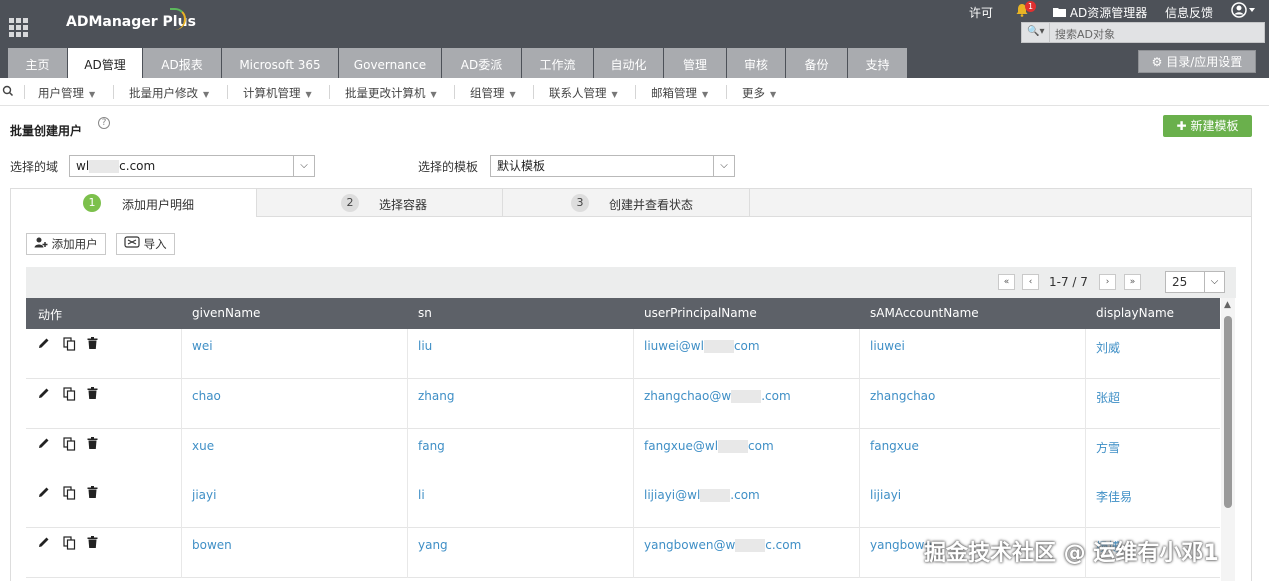  I want to click on cell-upn: liuwei@wl com, so click(702, 346).